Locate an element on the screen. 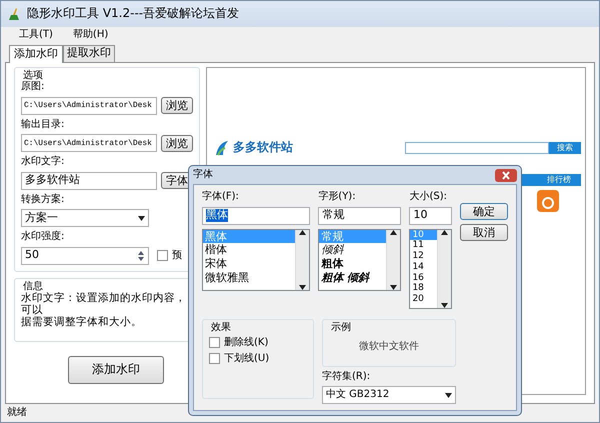 The width and height of the screenshot is (600, 423). font-input: 常规 is located at coordinates (360, 215).